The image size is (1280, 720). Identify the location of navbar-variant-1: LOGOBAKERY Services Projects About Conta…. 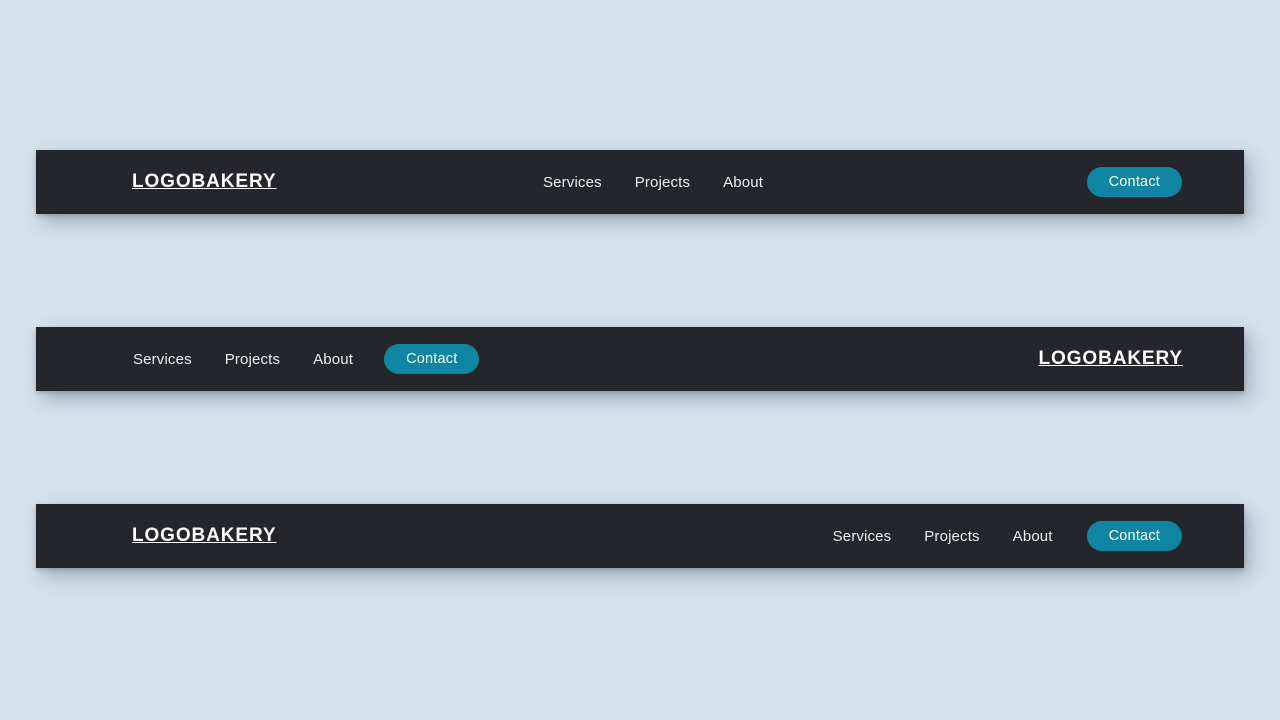
(640, 182).